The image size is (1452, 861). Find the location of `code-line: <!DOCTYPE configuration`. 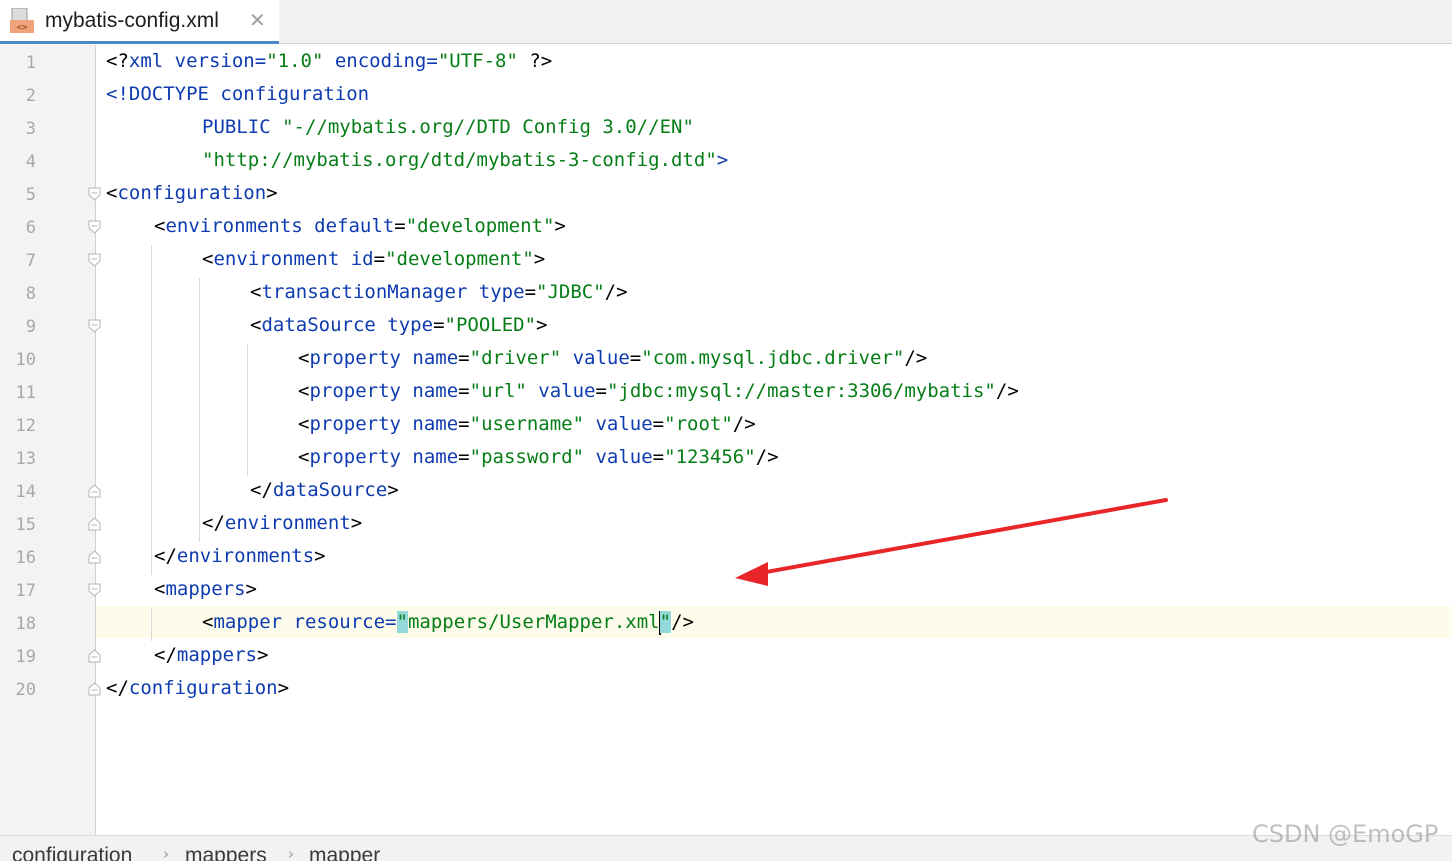

code-line: <!DOCTYPE configuration is located at coordinates (238, 94).